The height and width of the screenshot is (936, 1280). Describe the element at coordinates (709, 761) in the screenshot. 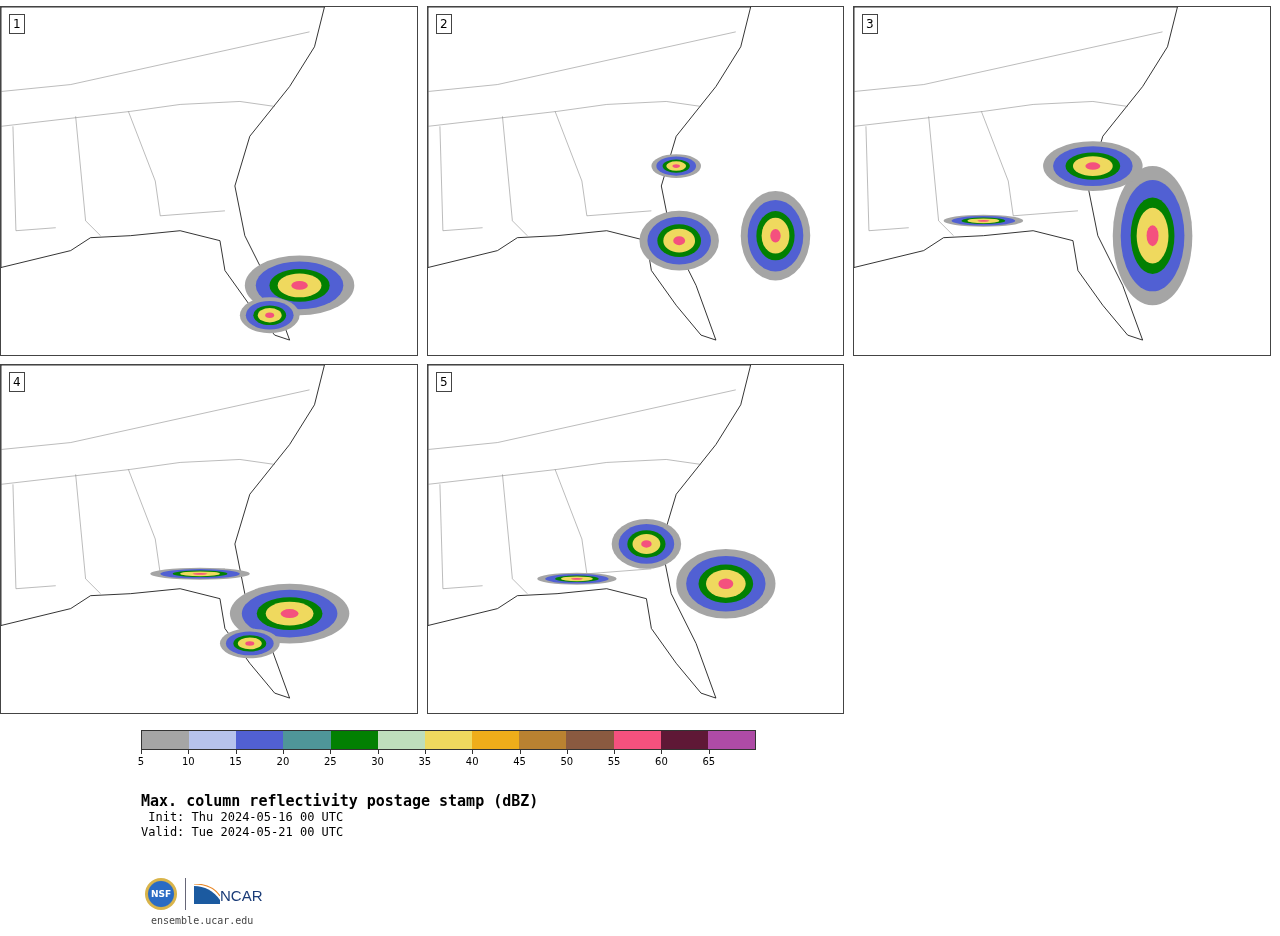

I see `scale-label: 65` at that location.